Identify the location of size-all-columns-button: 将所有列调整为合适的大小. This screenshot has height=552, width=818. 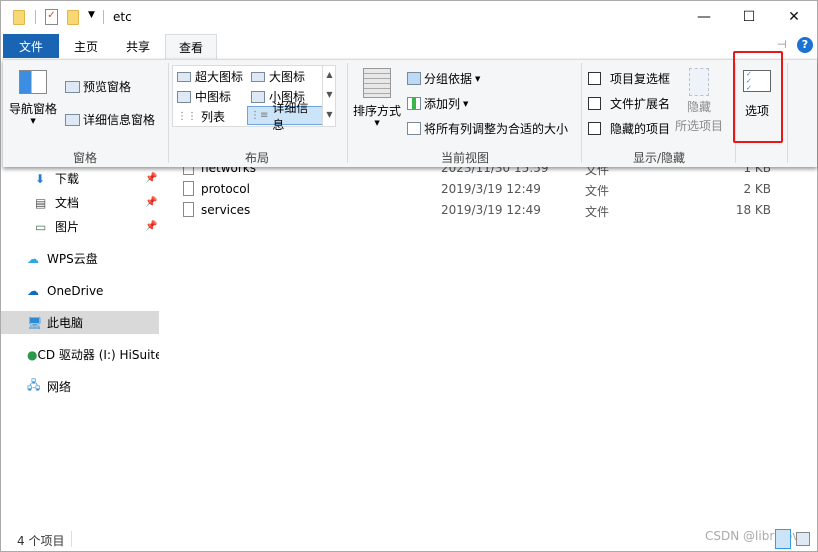
(487, 128).